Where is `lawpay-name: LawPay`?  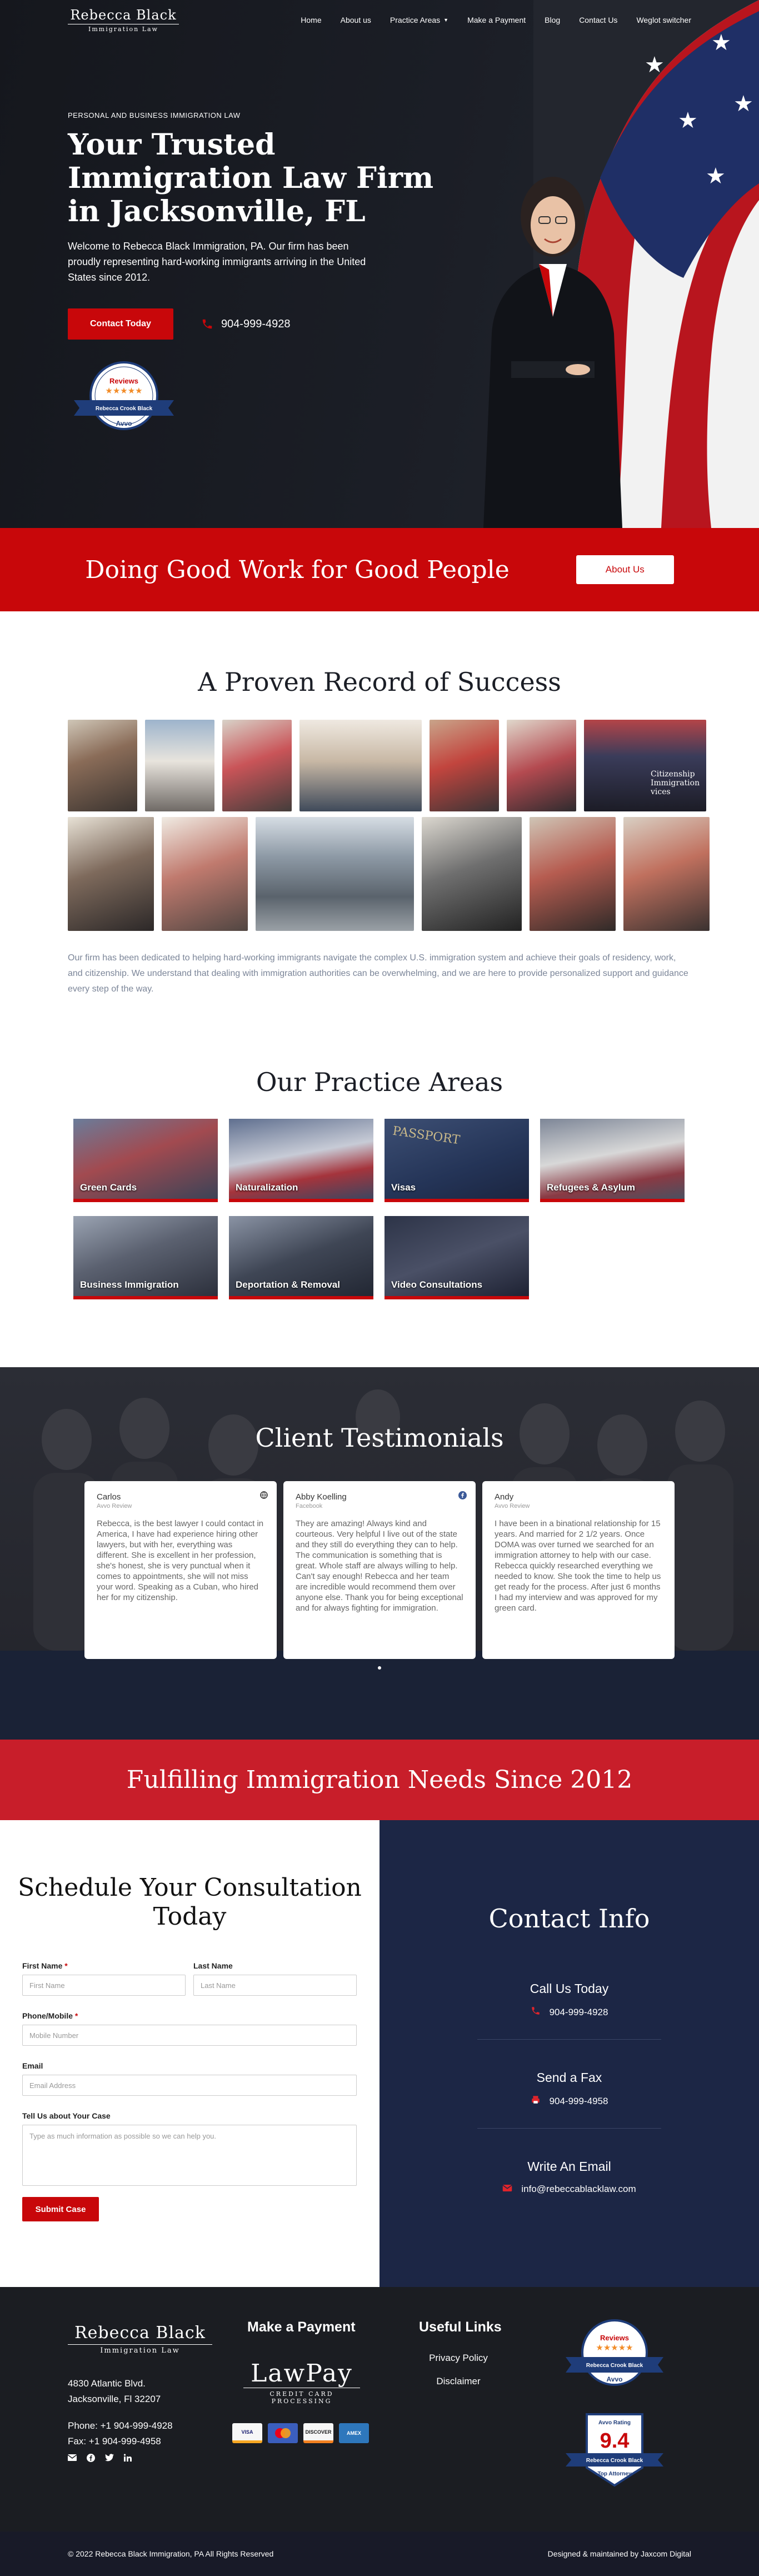
lawpay-name: LawPay is located at coordinates (302, 2373).